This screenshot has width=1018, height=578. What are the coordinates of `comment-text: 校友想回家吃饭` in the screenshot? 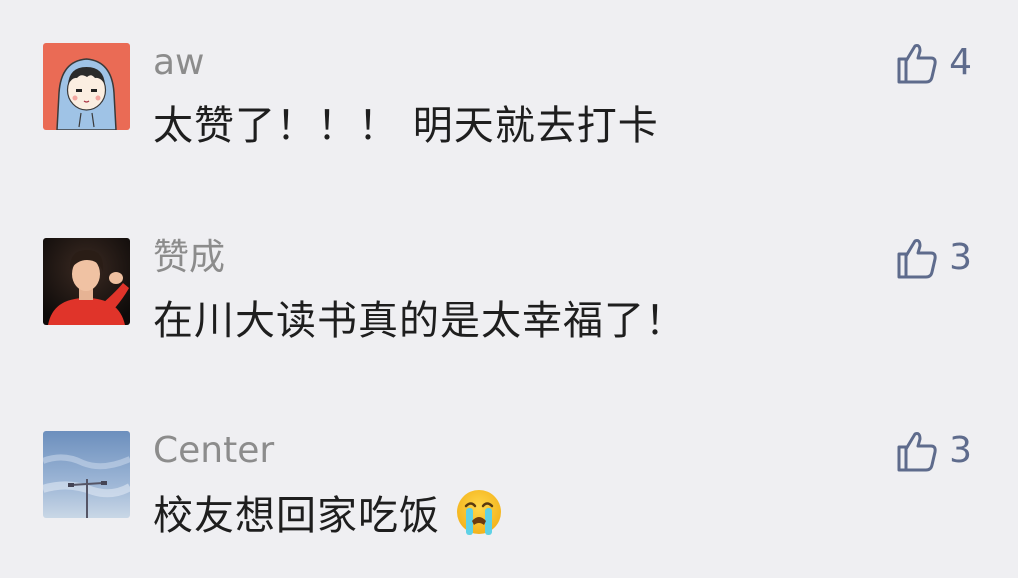 It's located at (328, 519).